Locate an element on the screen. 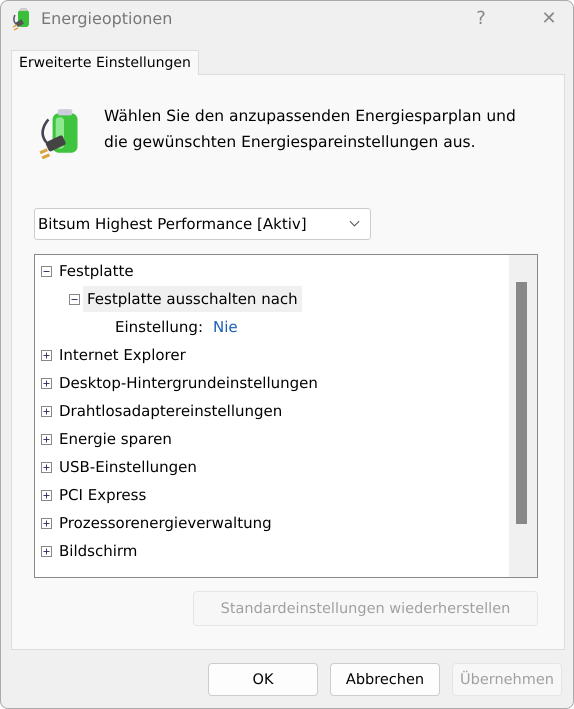  tree-item: PCI Express is located at coordinates (104, 495).